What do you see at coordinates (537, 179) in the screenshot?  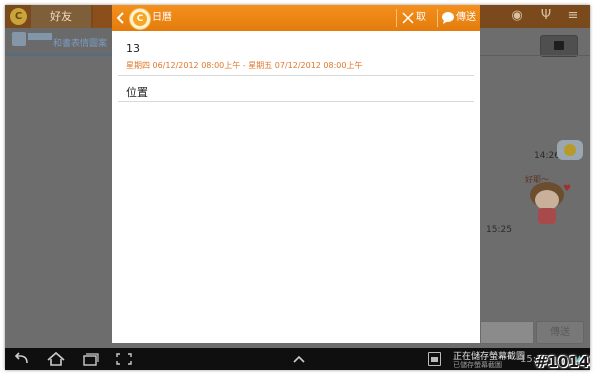 I see `sticker-text: 好耶～` at bounding box center [537, 179].